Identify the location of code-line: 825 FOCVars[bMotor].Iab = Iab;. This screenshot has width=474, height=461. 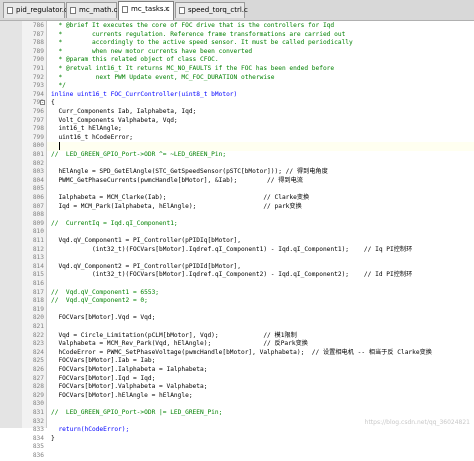
(253, 361).